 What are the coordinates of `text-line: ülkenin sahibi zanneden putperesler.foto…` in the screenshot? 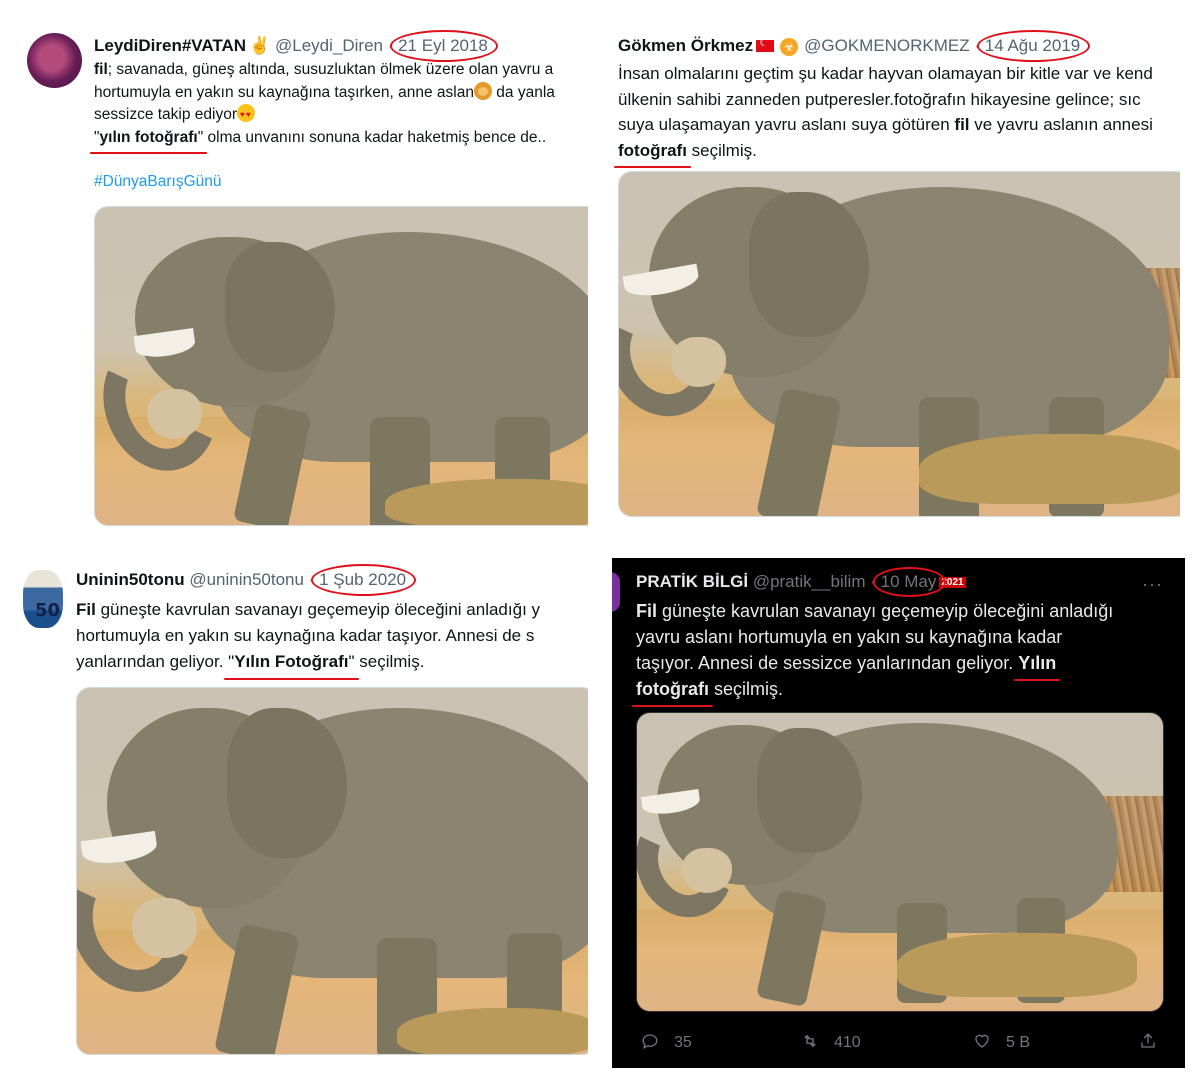 It's located at (879, 99).